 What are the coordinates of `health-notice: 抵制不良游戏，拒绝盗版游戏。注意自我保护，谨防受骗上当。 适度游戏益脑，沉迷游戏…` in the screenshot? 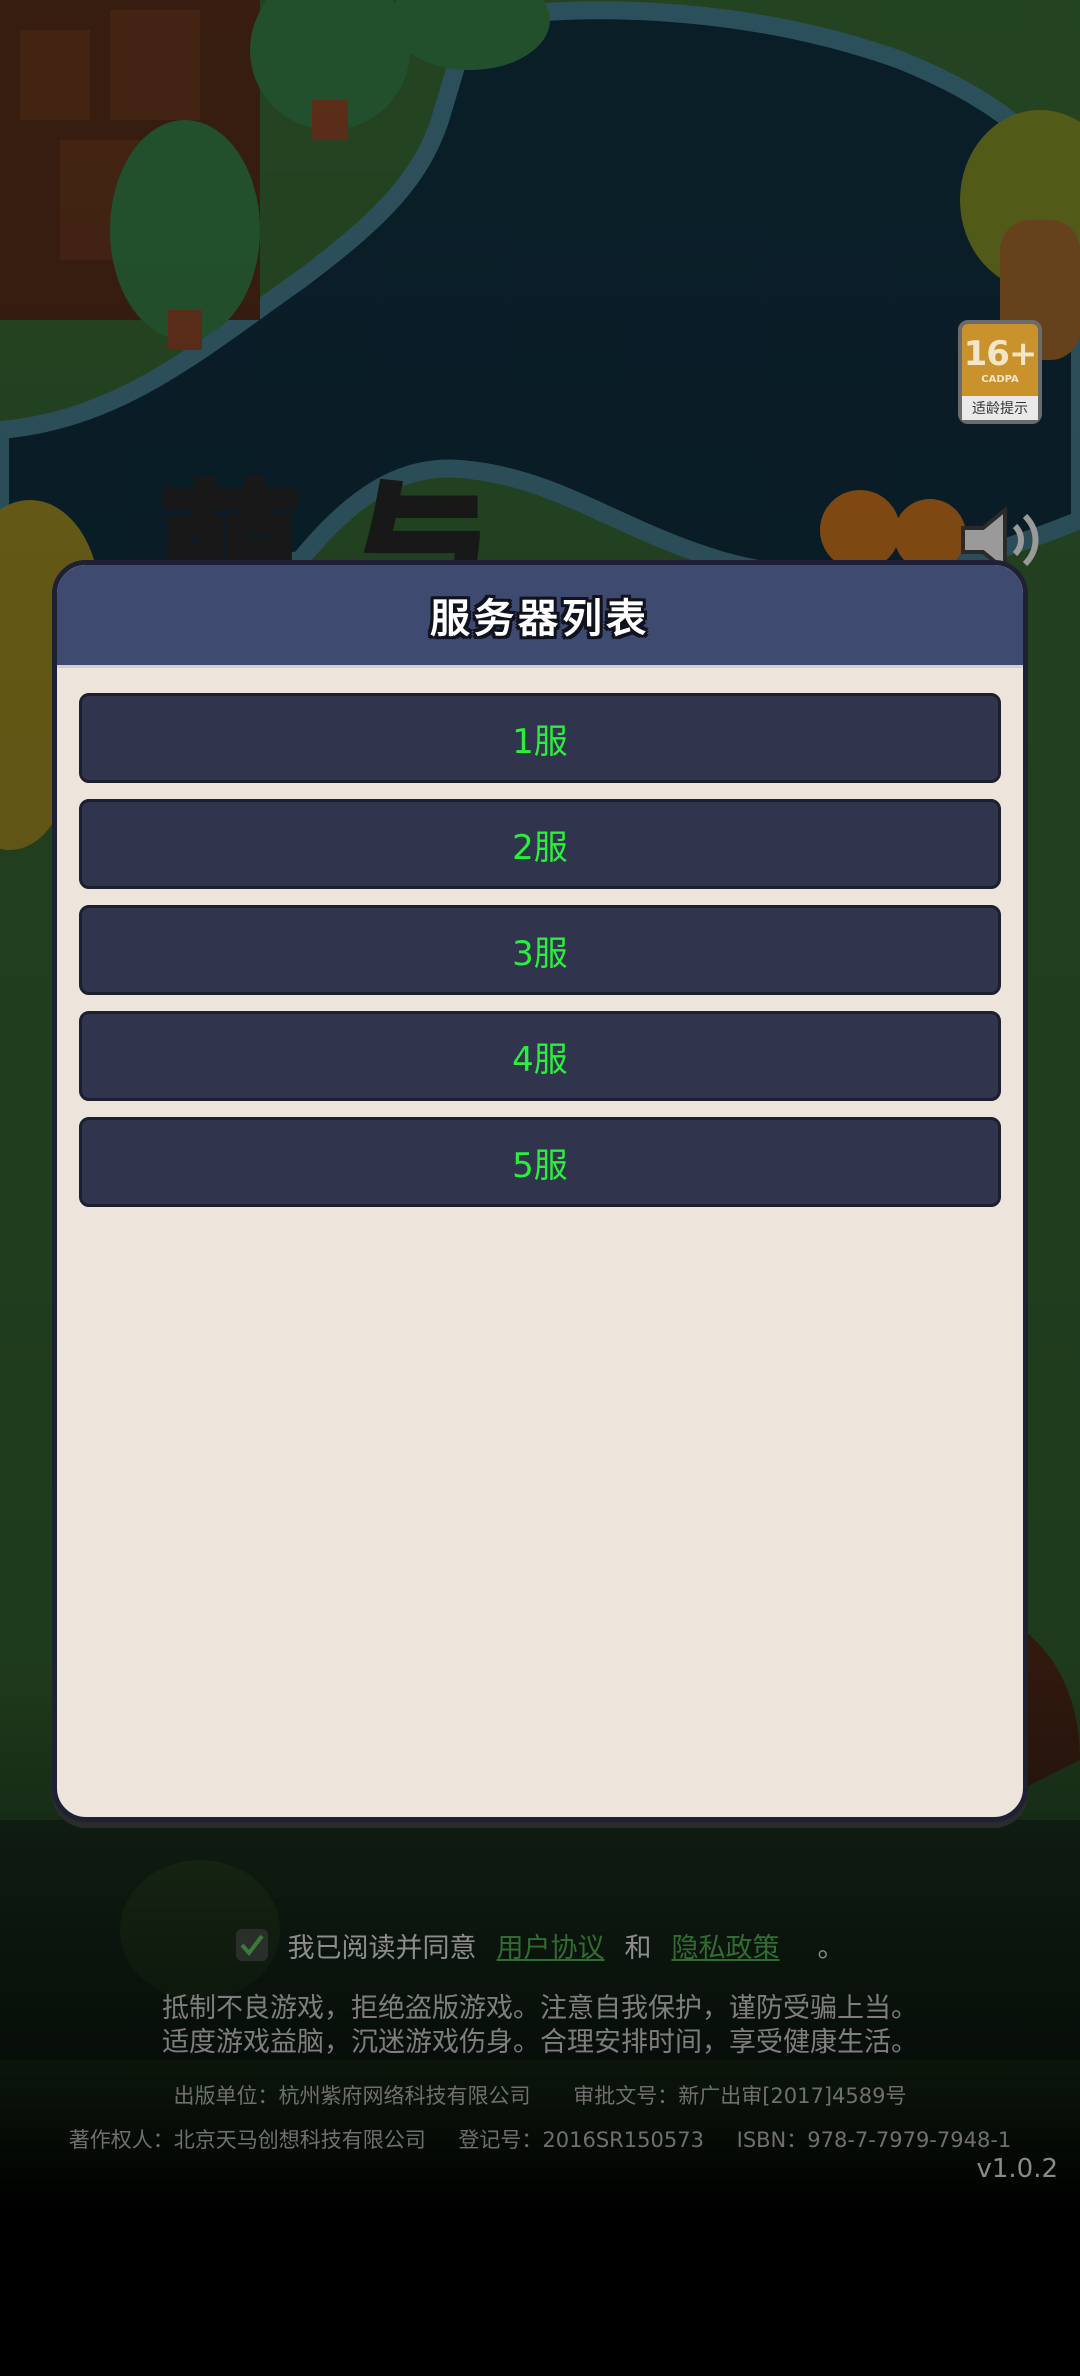 It's located at (540, 2026).